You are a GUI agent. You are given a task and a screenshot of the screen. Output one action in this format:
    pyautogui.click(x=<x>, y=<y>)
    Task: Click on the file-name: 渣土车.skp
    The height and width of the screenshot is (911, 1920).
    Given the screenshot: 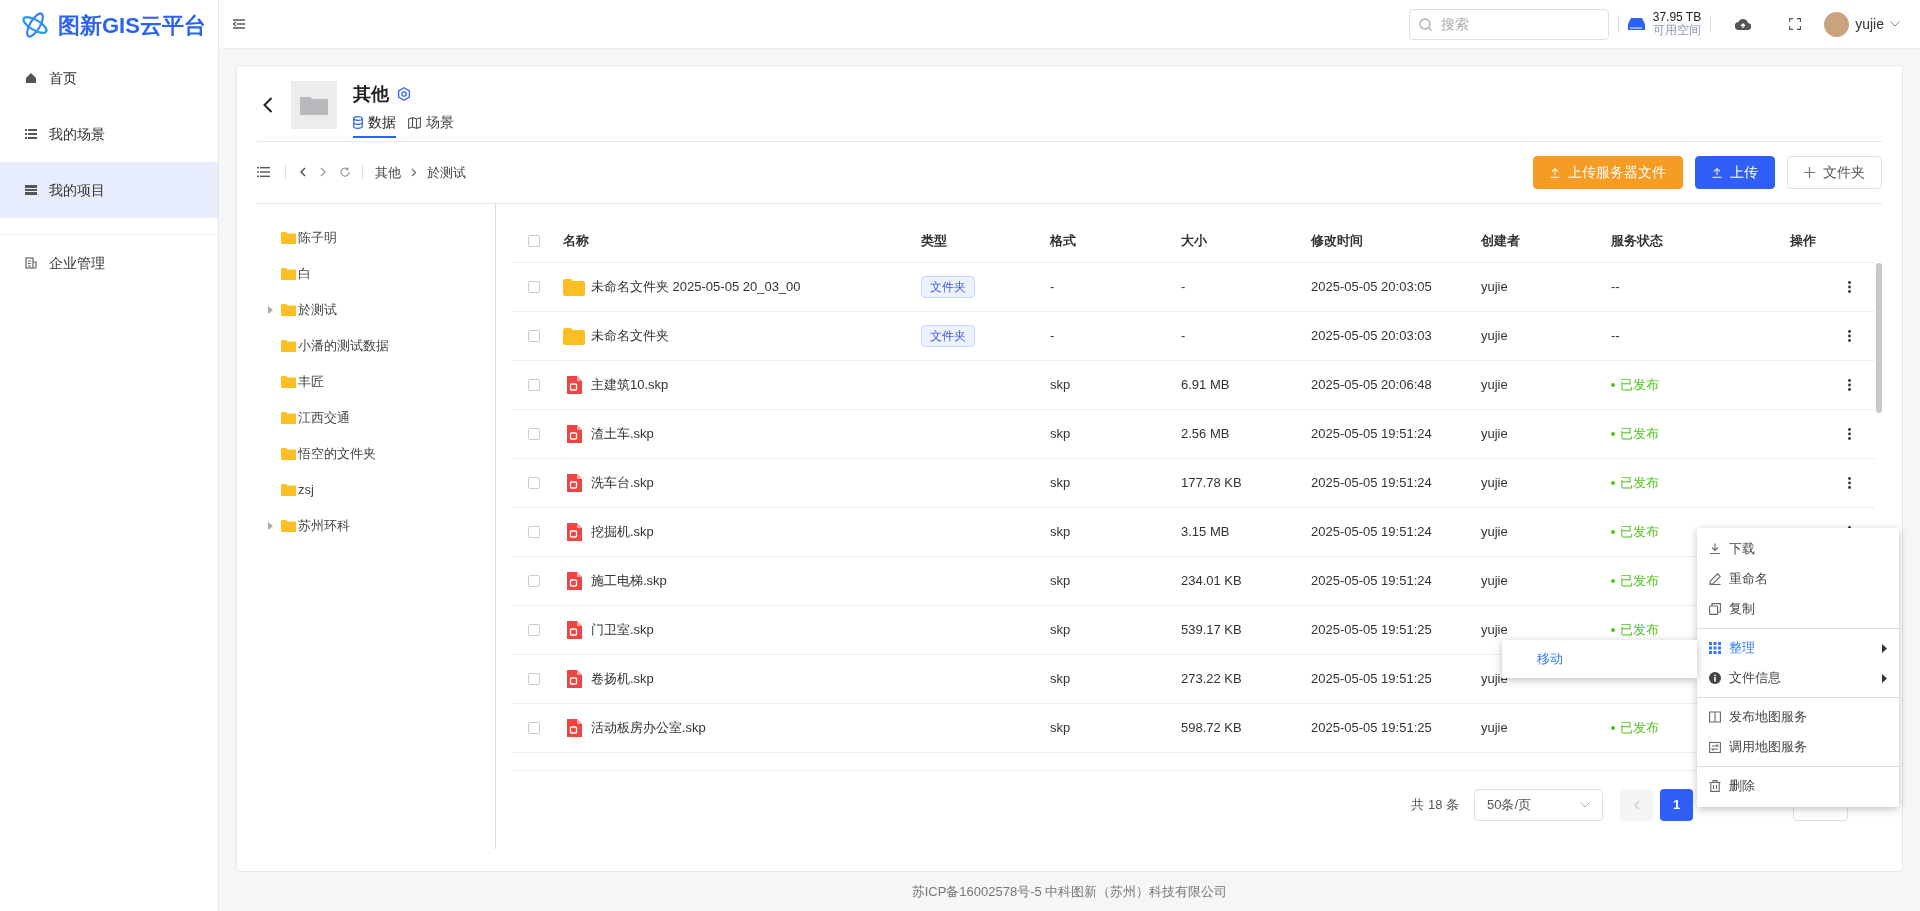 What is the action you would take?
    pyautogui.click(x=622, y=434)
    